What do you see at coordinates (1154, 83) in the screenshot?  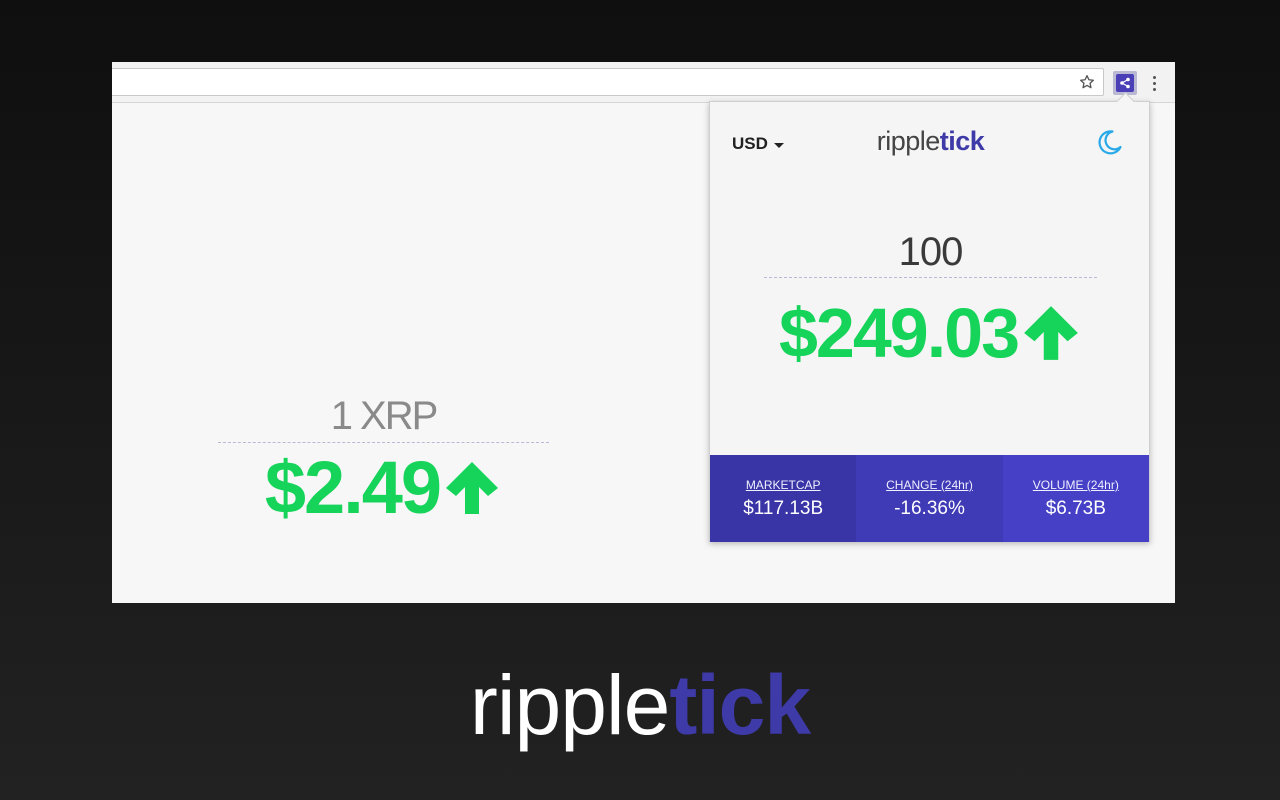 I see `kebab-menu-icon` at bounding box center [1154, 83].